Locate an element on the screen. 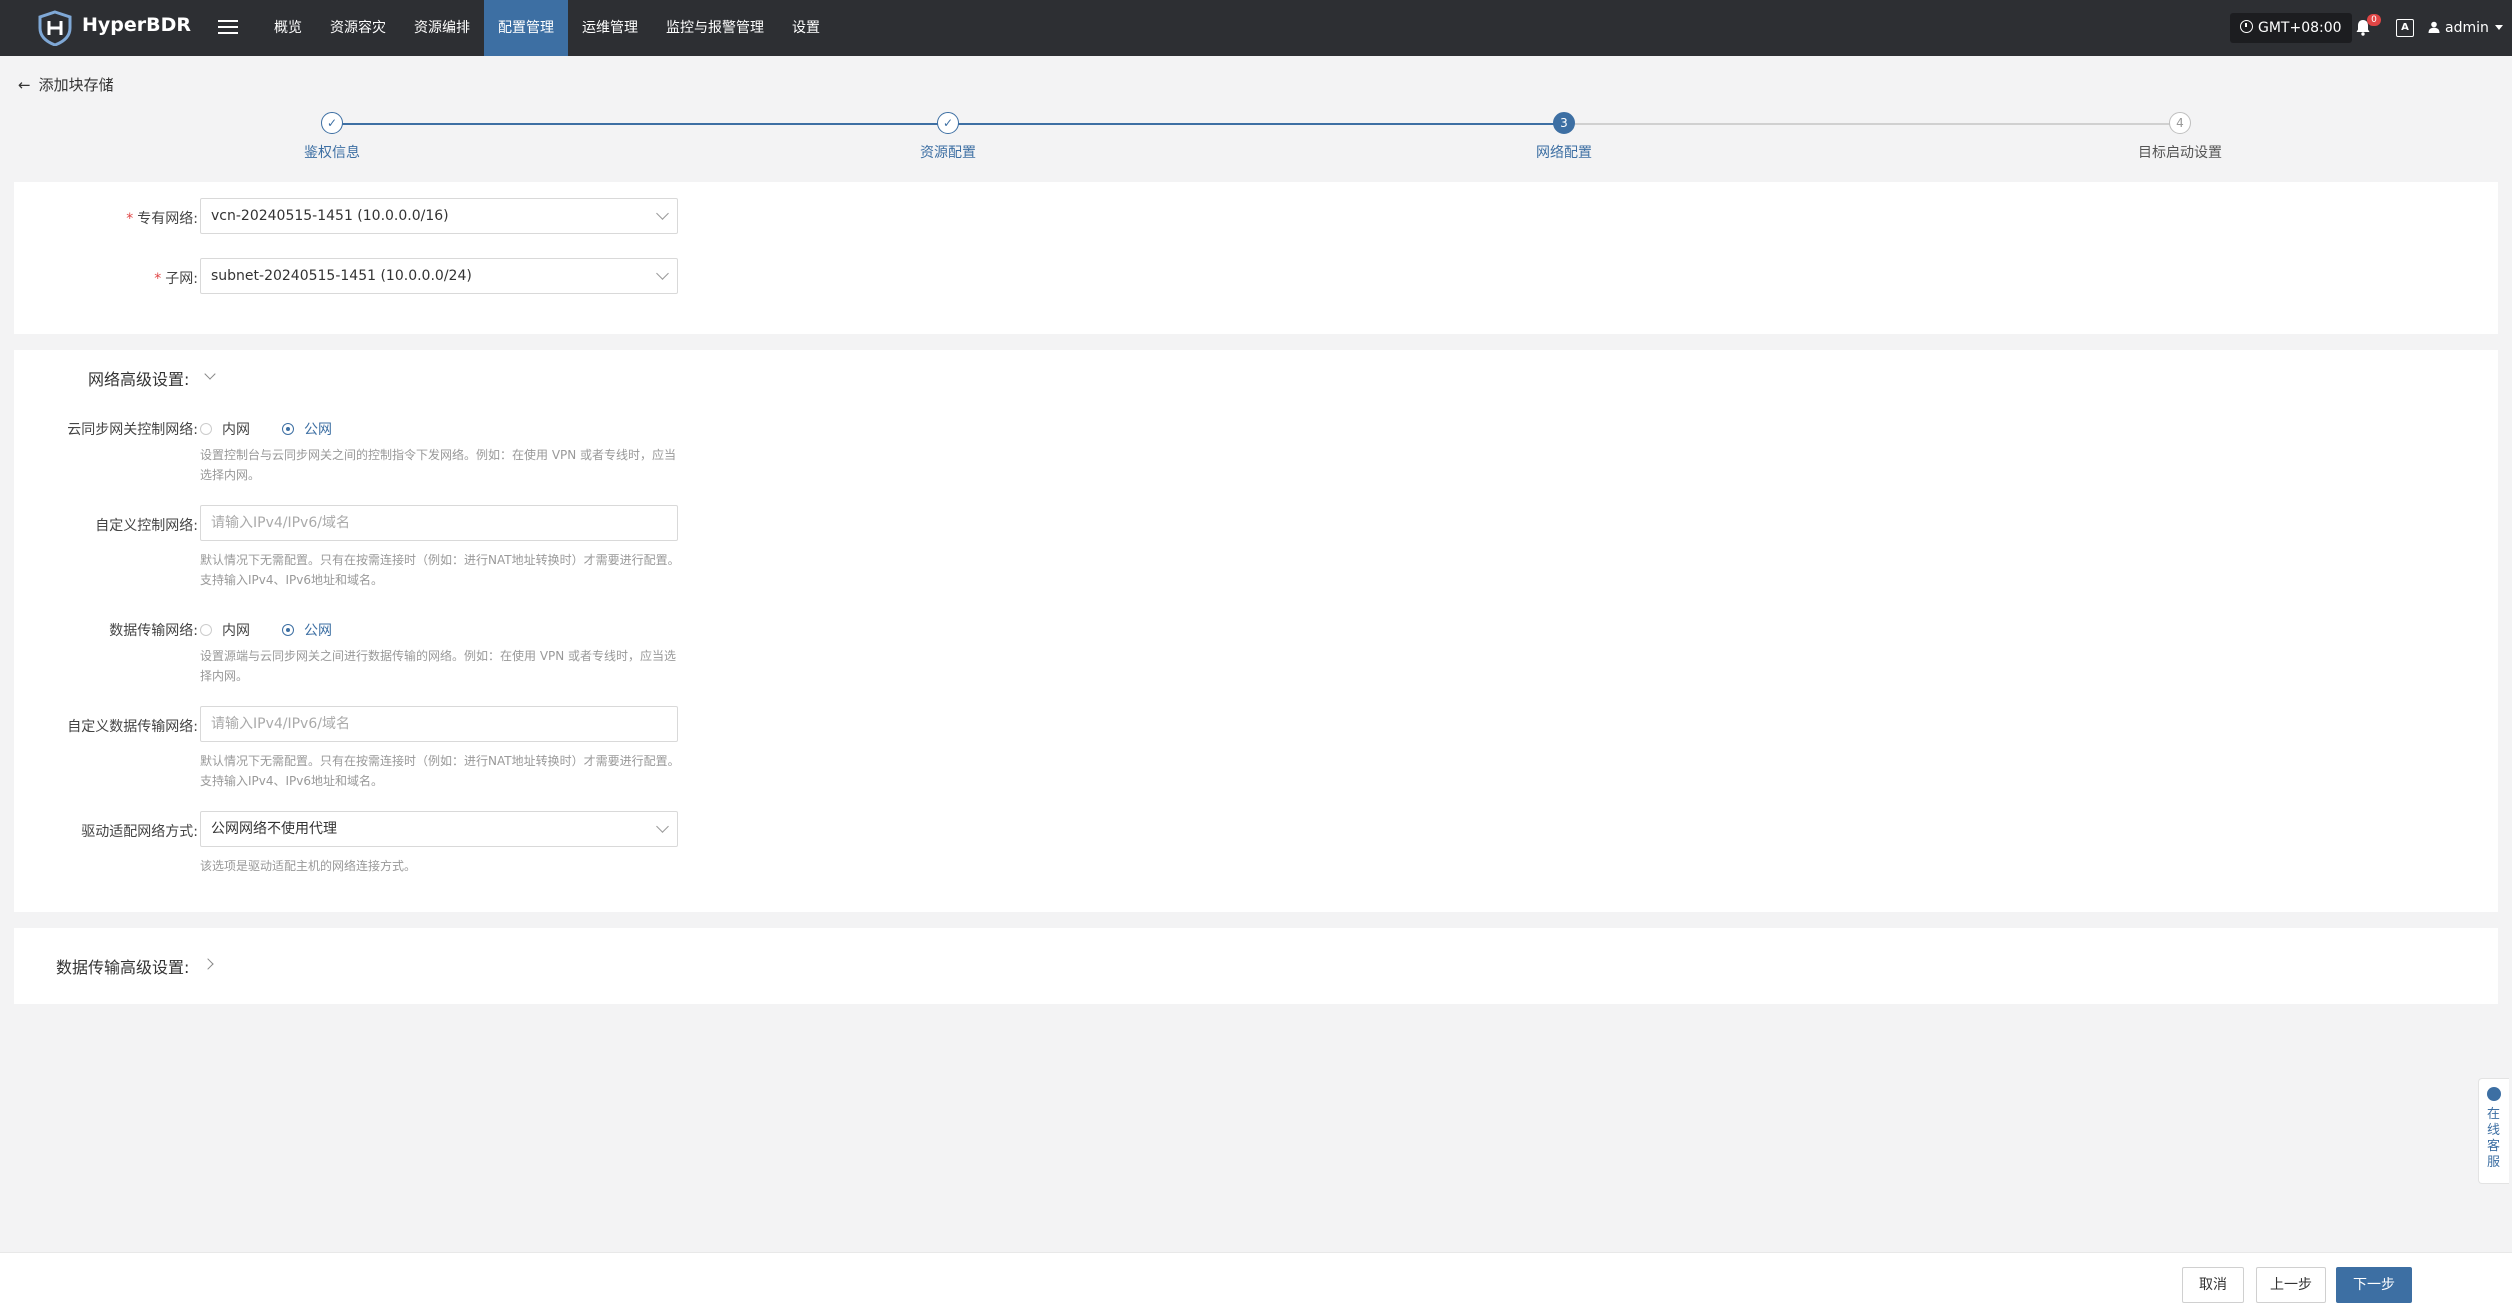 This screenshot has width=2512, height=1315. custom-control-network-label: 自定义控制网络: is located at coordinates (146, 526).